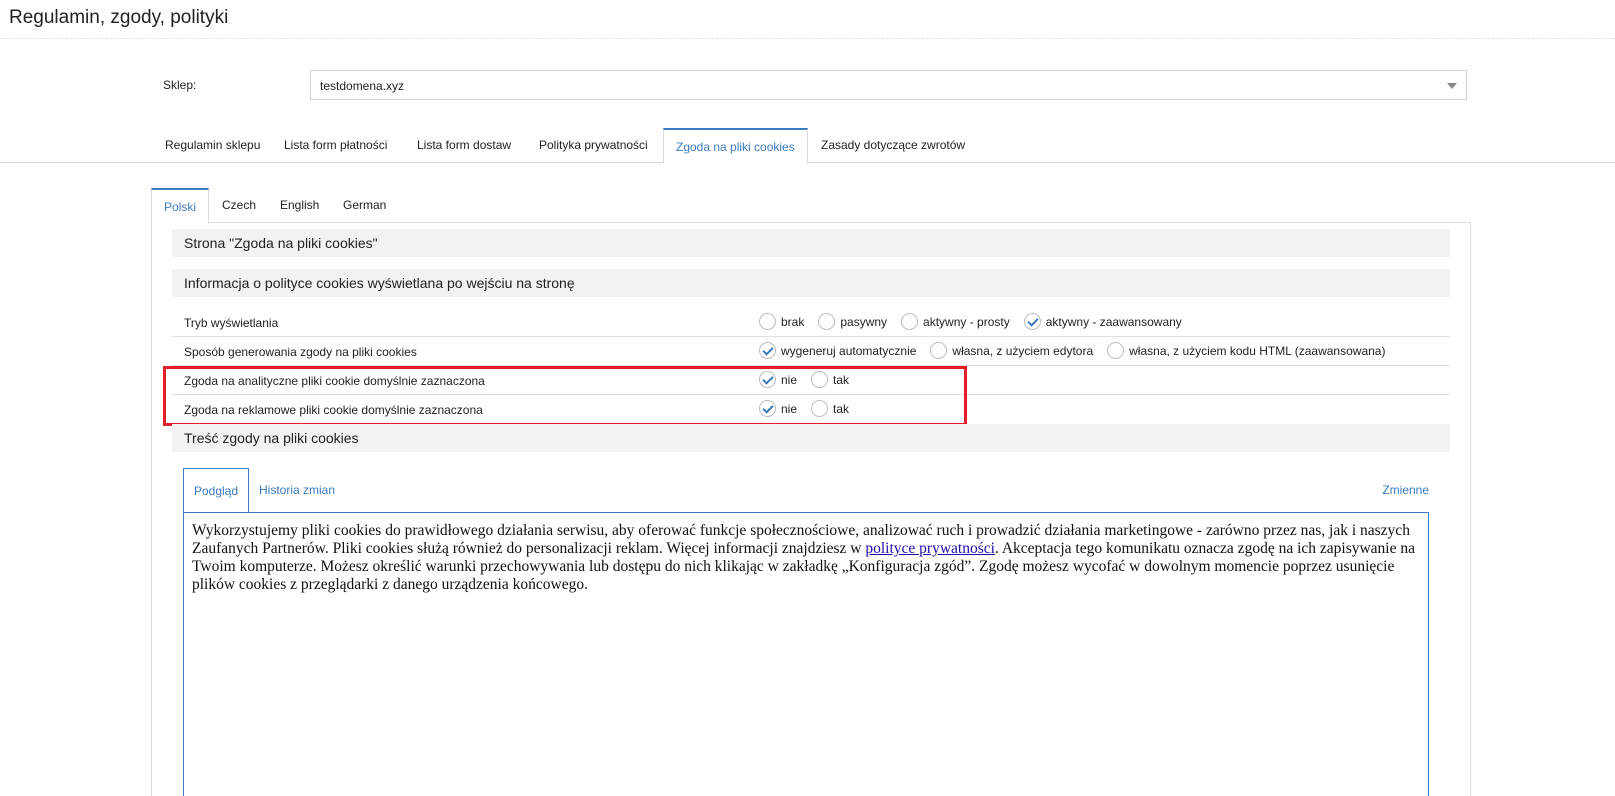 The image size is (1615, 796). I want to click on page-title: Regulamin, zgody, polityki, so click(119, 17).